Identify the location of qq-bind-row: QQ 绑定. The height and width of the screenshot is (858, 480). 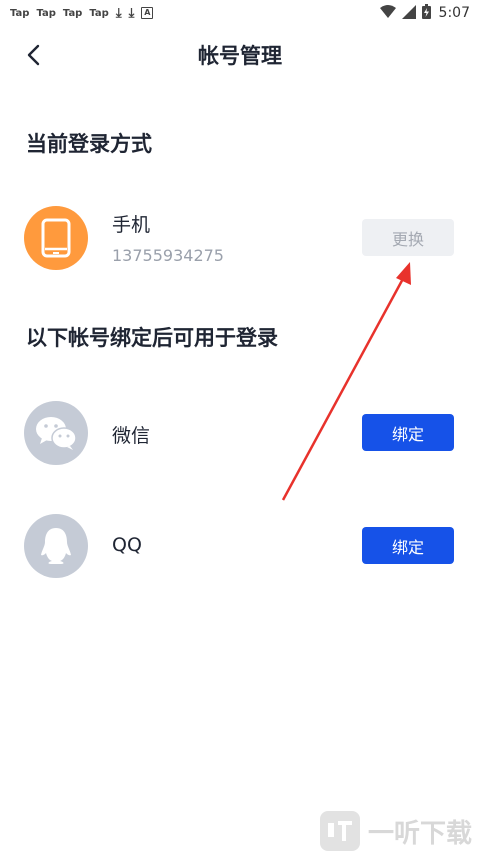
(240, 546).